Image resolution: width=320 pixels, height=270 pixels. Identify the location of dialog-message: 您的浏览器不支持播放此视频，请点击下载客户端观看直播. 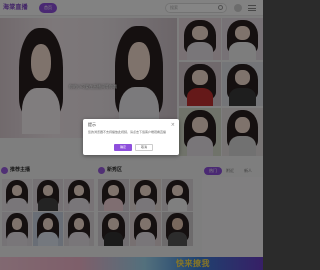
(127, 132).